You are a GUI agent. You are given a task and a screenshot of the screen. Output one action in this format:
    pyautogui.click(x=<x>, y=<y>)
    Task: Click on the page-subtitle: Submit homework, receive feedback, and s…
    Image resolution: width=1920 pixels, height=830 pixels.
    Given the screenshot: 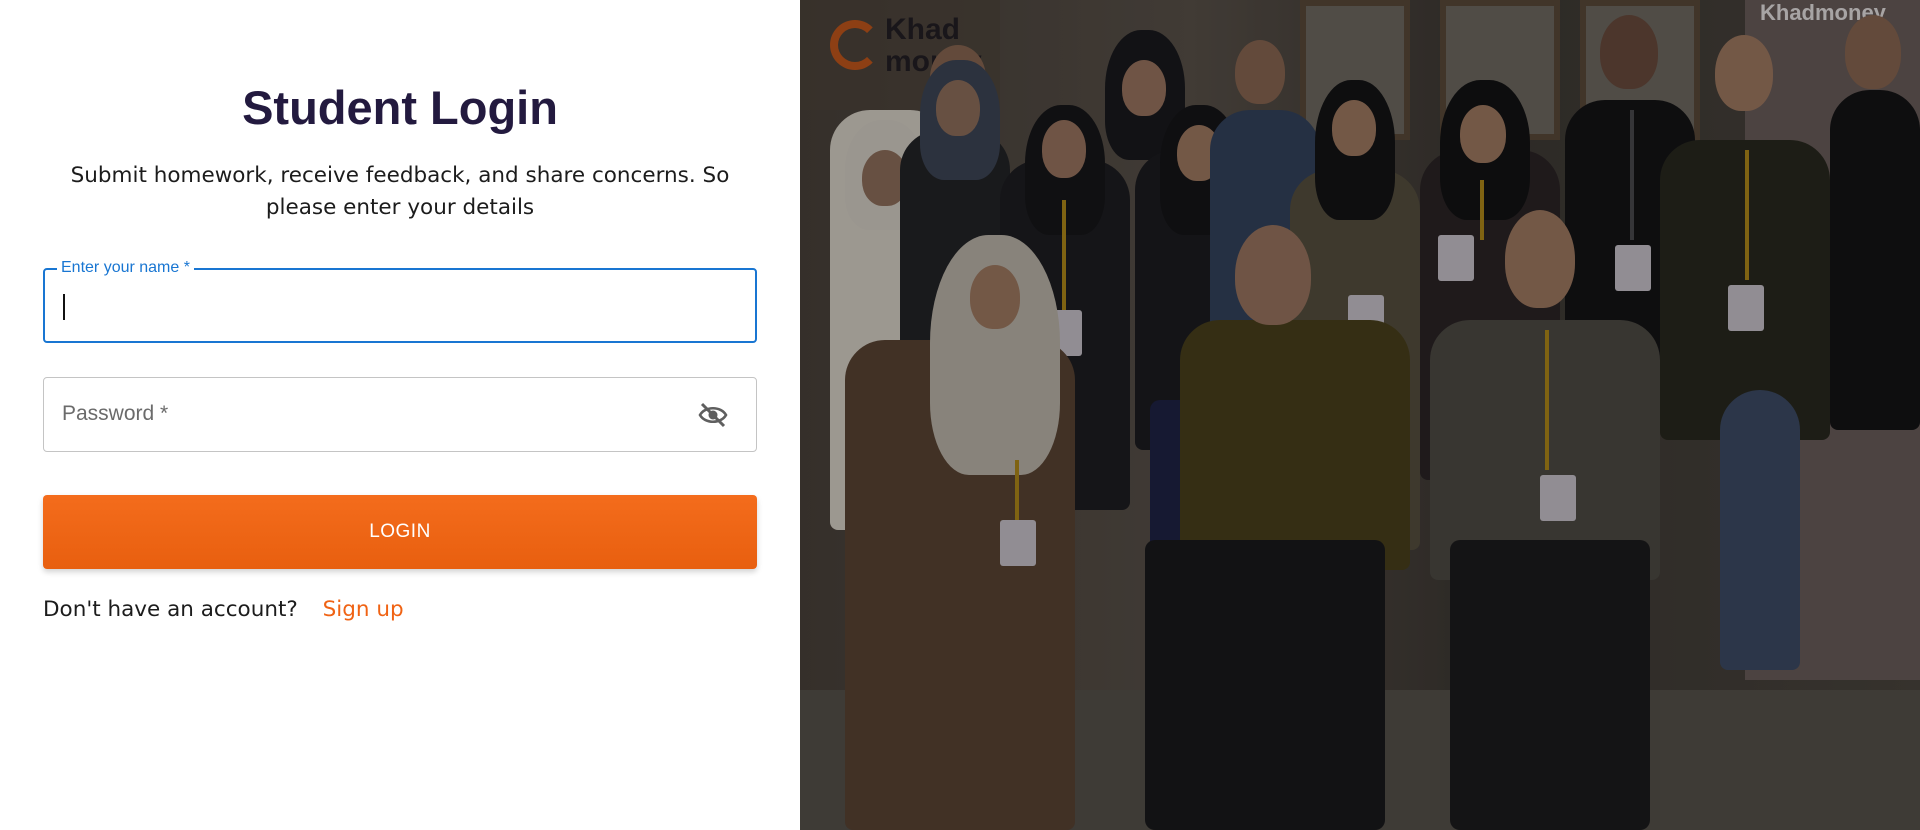 What is the action you would take?
    pyautogui.click(x=400, y=191)
    